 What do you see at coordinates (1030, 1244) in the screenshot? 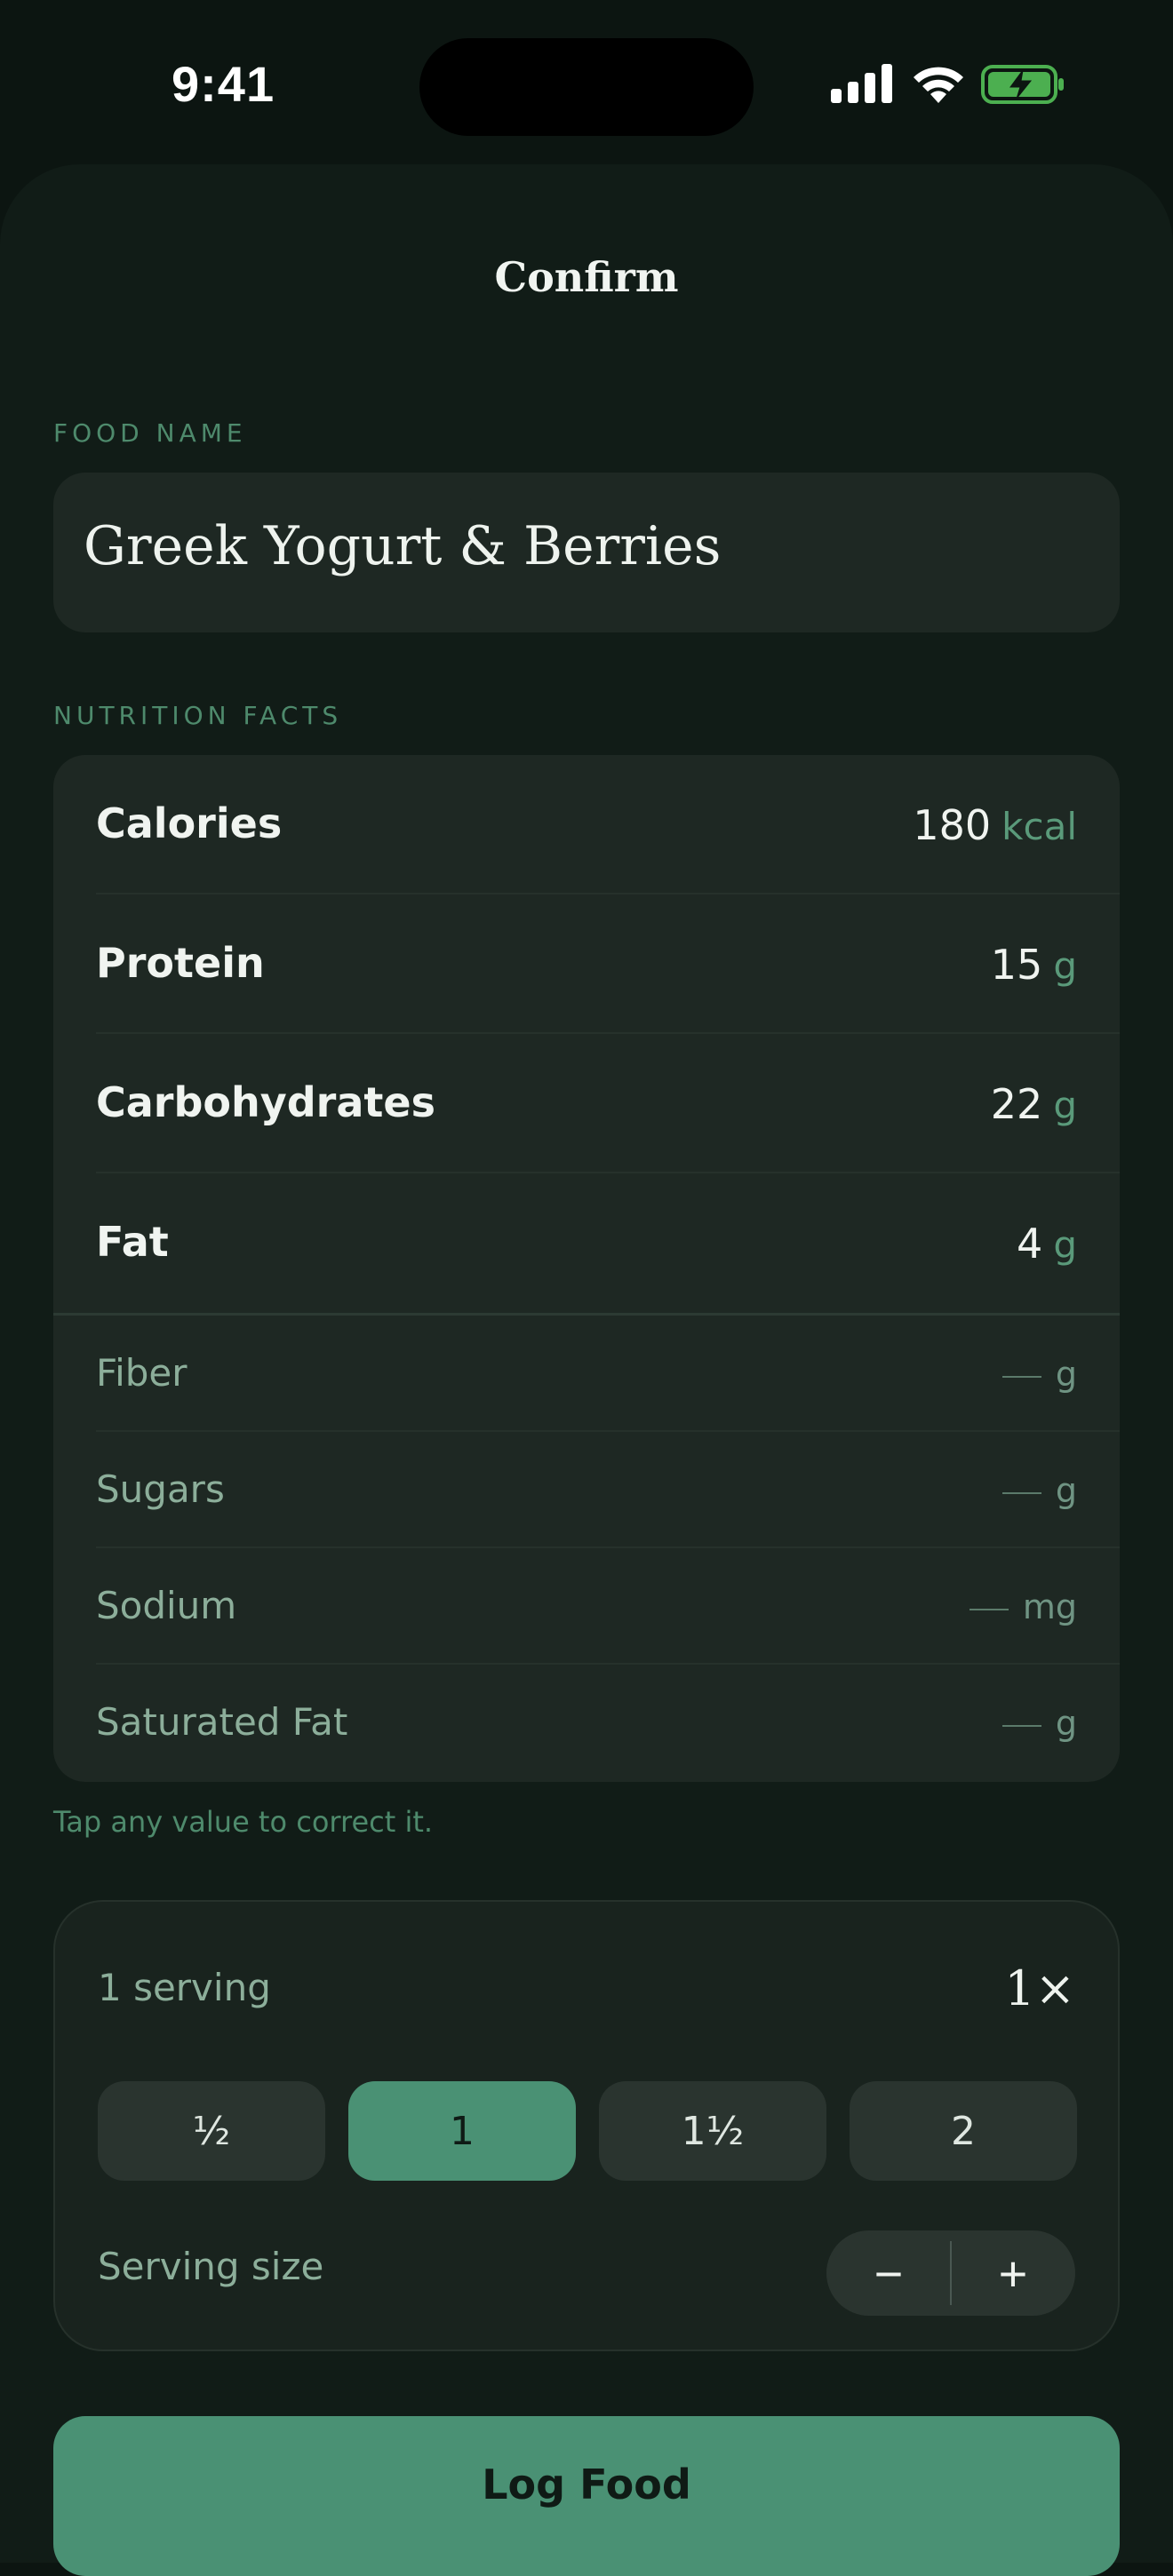
I see `nutrient-value: 4` at bounding box center [1030, 1244].